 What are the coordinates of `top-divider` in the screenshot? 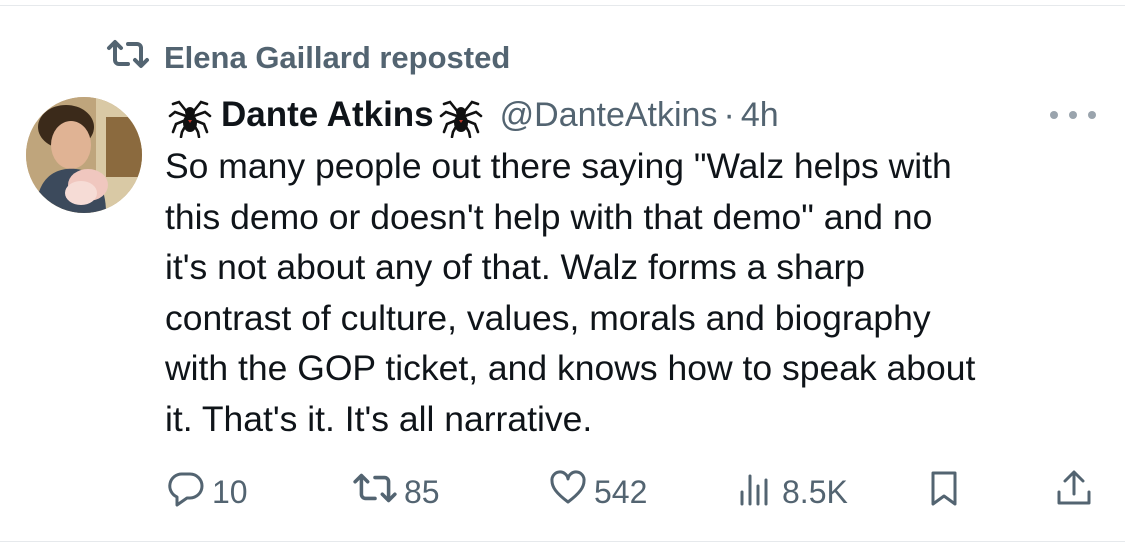 It's located at (562, 5).